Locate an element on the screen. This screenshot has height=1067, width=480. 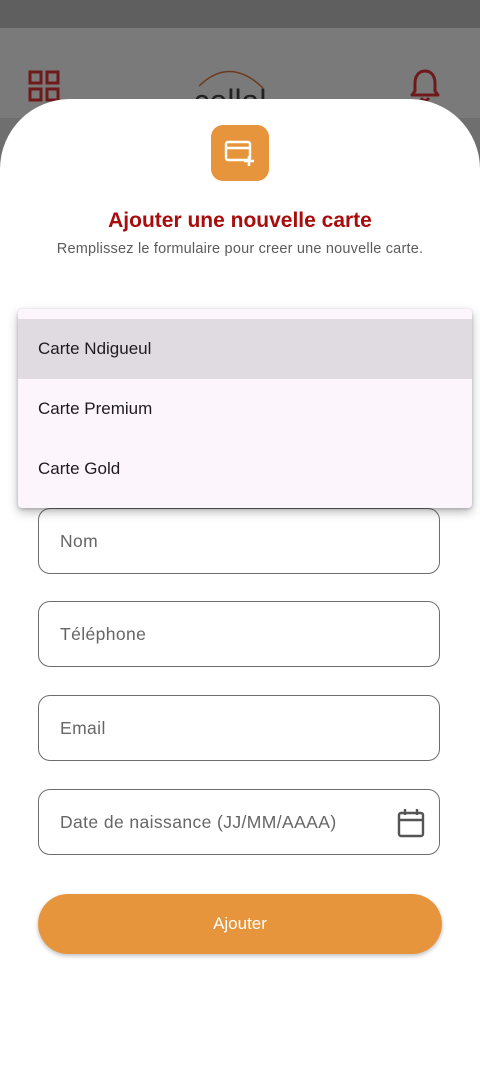
calendar-icon is located at coordinates (411, 823).